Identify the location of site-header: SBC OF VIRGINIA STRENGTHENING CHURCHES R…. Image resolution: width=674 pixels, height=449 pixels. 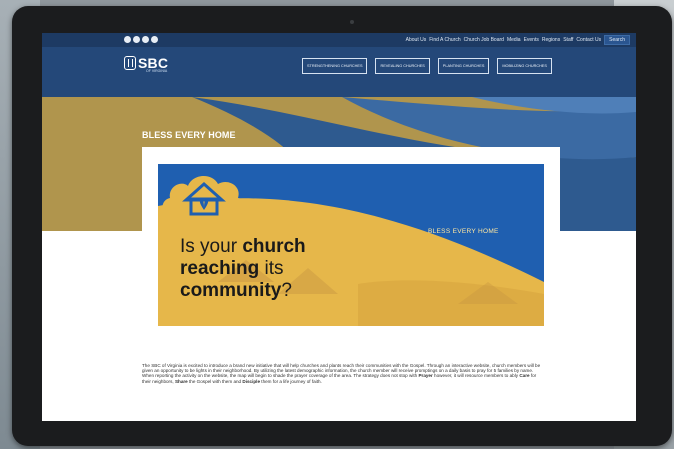
(339, 72).